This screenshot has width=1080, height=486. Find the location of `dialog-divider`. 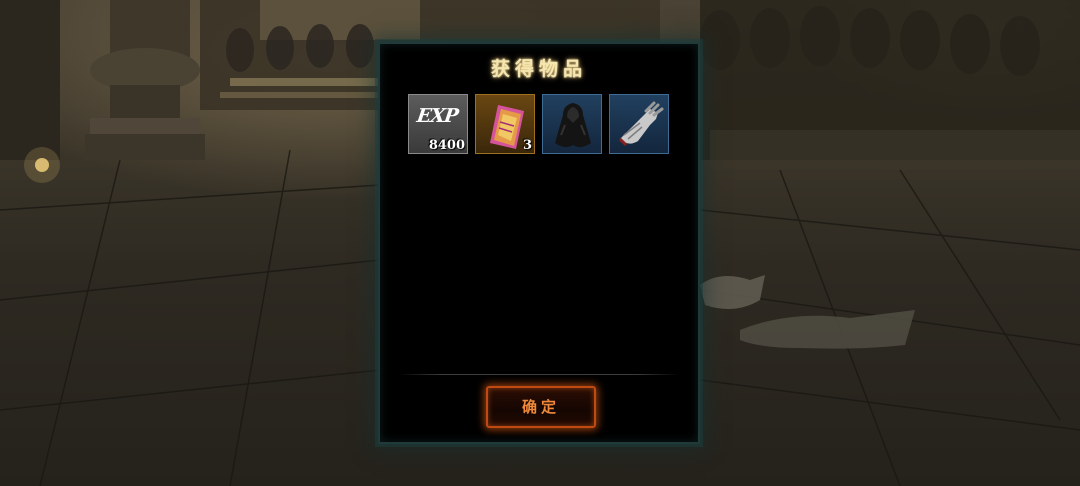

dialog-divider is located at coordinates (539, 374).